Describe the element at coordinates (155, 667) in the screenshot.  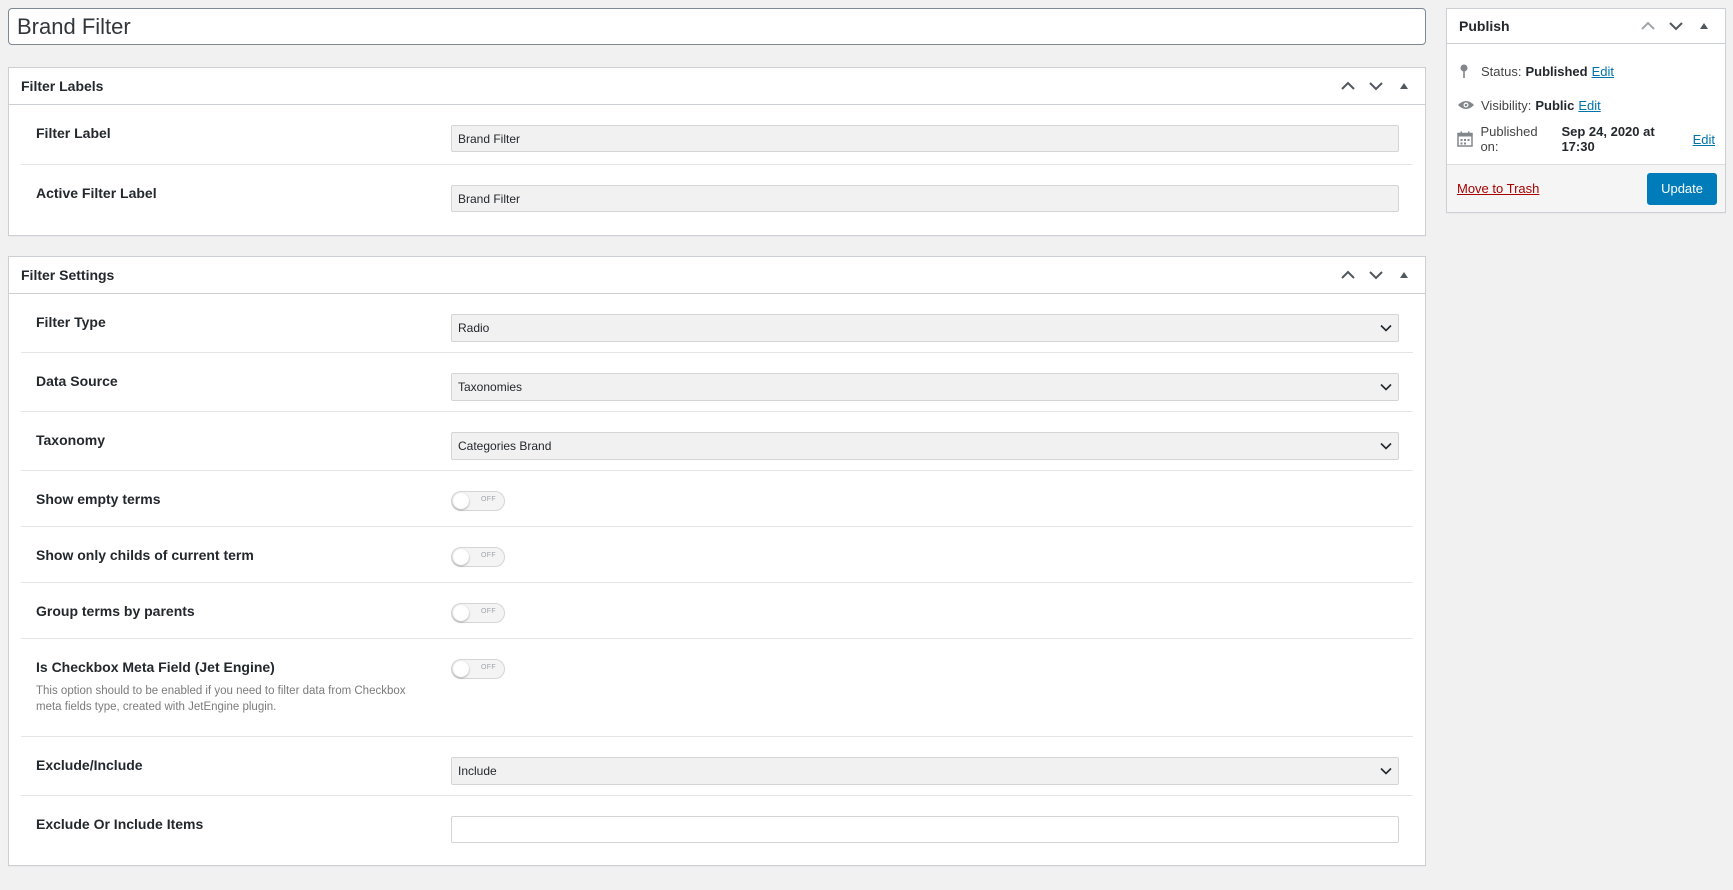
I see `is-checkbox-meta-label: Is Checkbox Meta Field (Jet Engine)` at that location.